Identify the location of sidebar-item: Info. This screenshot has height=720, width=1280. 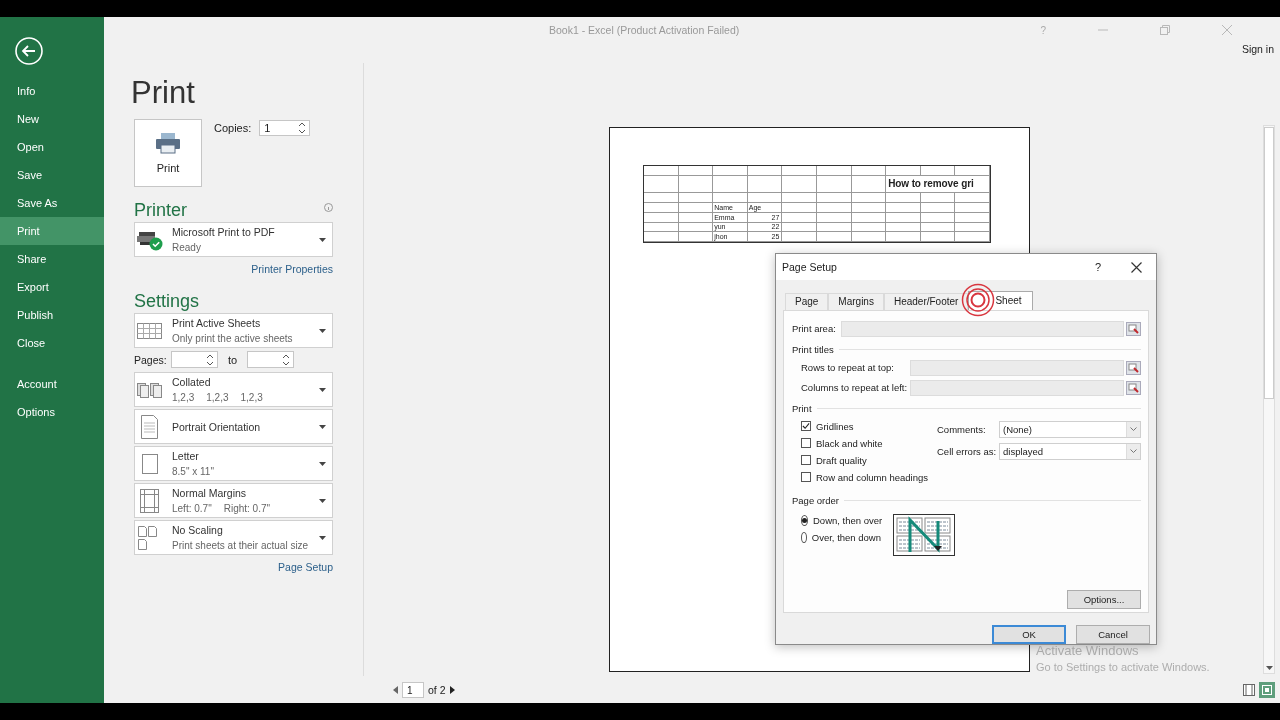
(52, 91).